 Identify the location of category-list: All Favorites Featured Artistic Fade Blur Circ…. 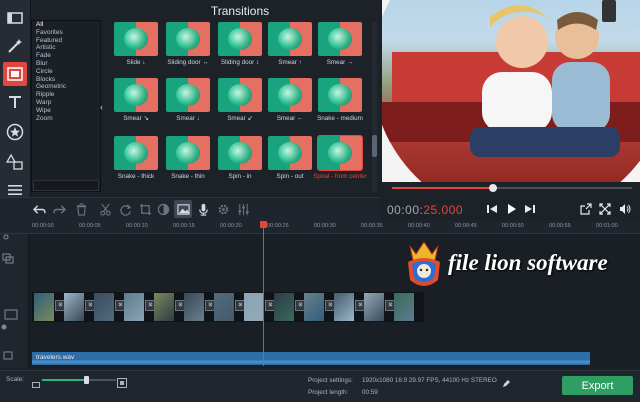
(66, 106).